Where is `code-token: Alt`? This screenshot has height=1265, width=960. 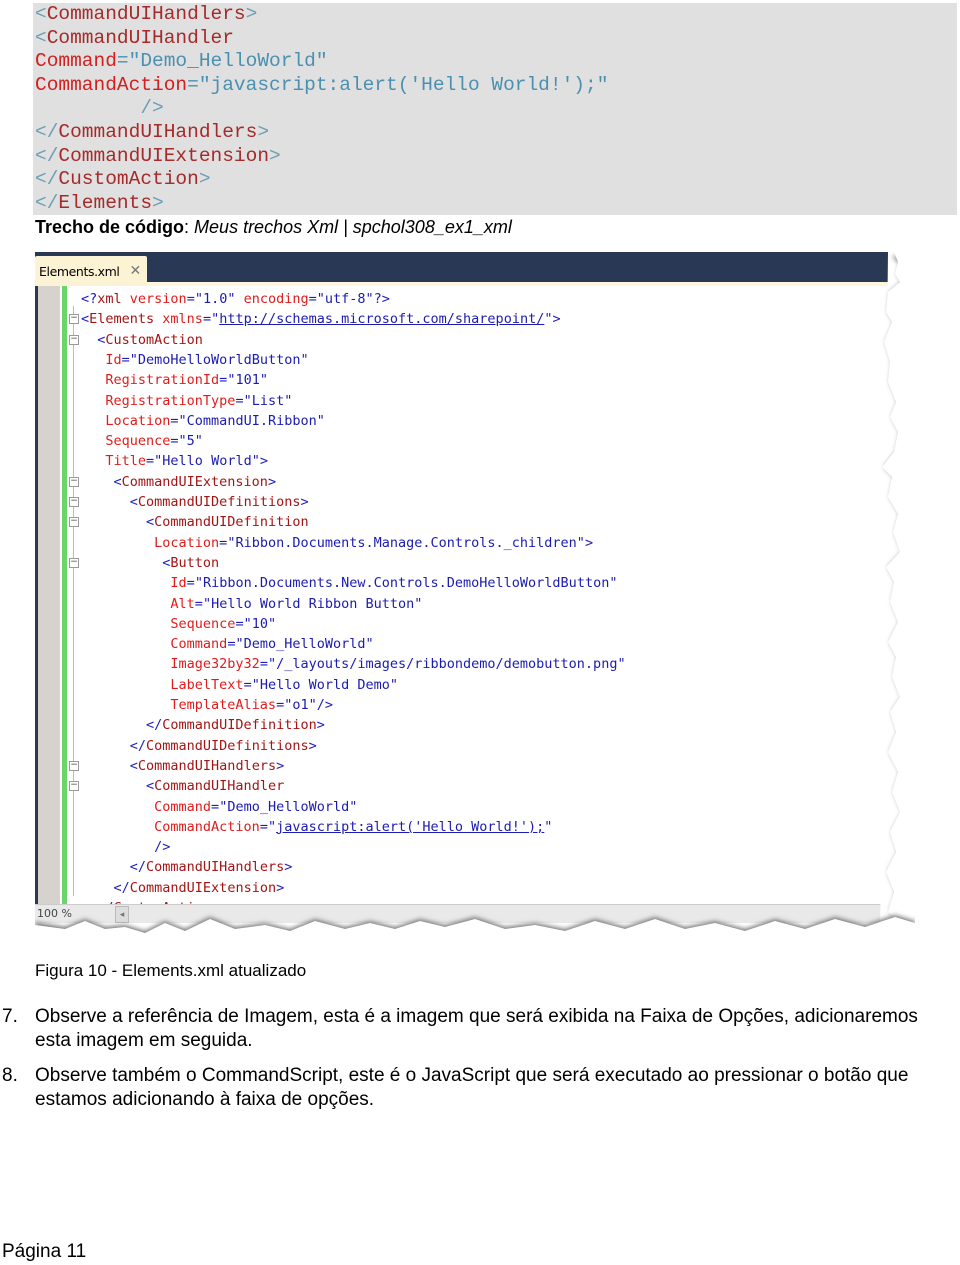 code-token: Alt is located at coordinates (138, 603).